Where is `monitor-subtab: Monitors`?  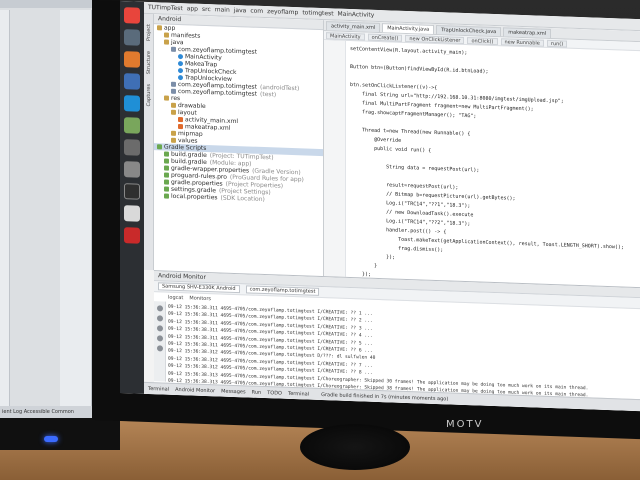 monitor-subtab: Monitors is located at coordinates (200, 298).